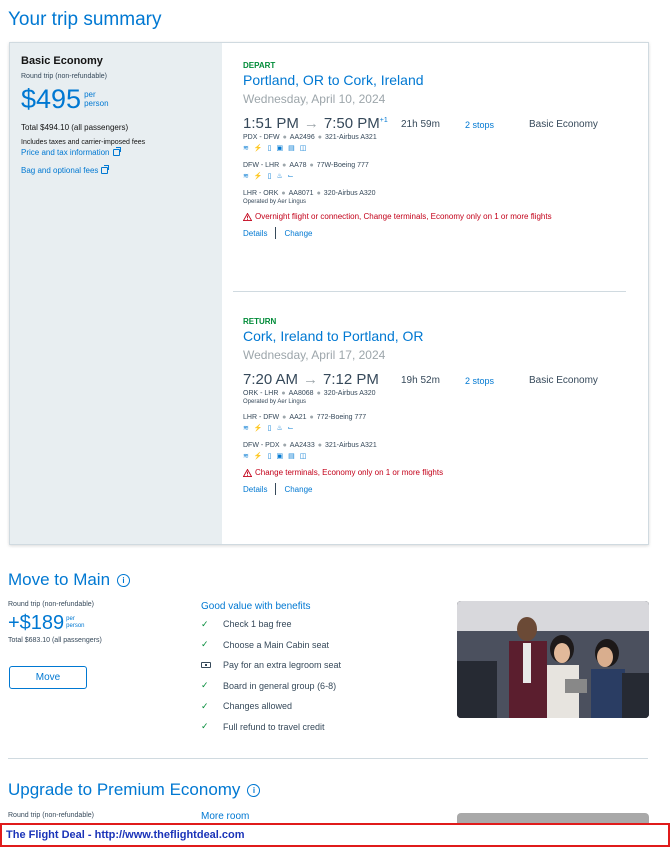 The image size is (670, 847). What do you see at coordinates (563, 124) in the screenshot?
I see `depart-cabin: Basic Economy` at bounding box center [563, 124].